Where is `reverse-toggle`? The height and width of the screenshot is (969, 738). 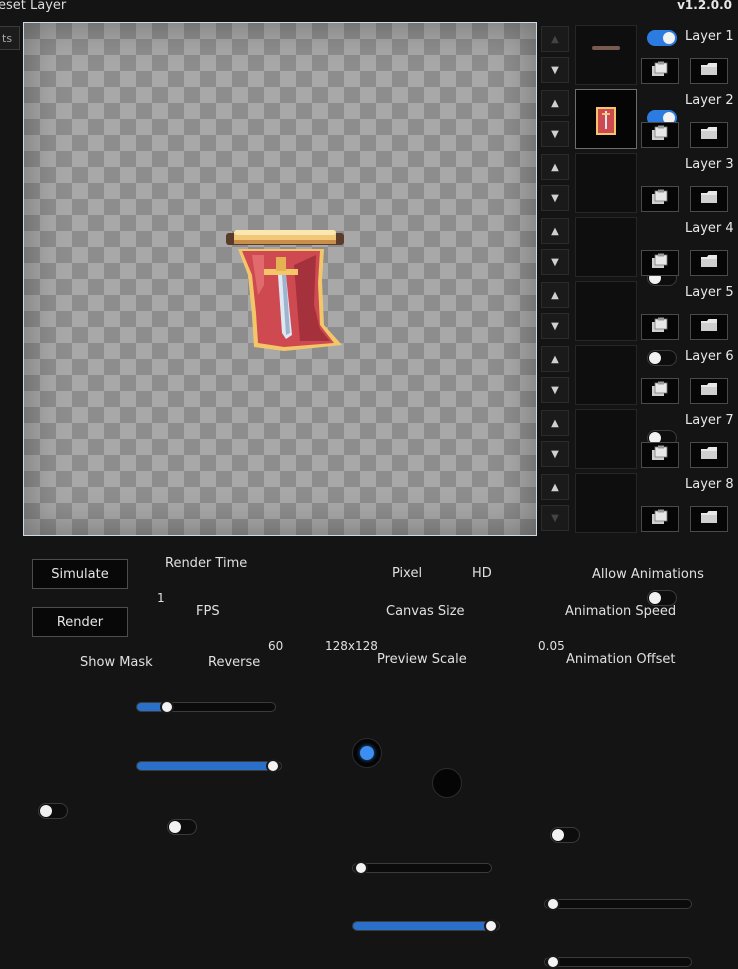
reverse-toggle is located at coordinates (182, 827).